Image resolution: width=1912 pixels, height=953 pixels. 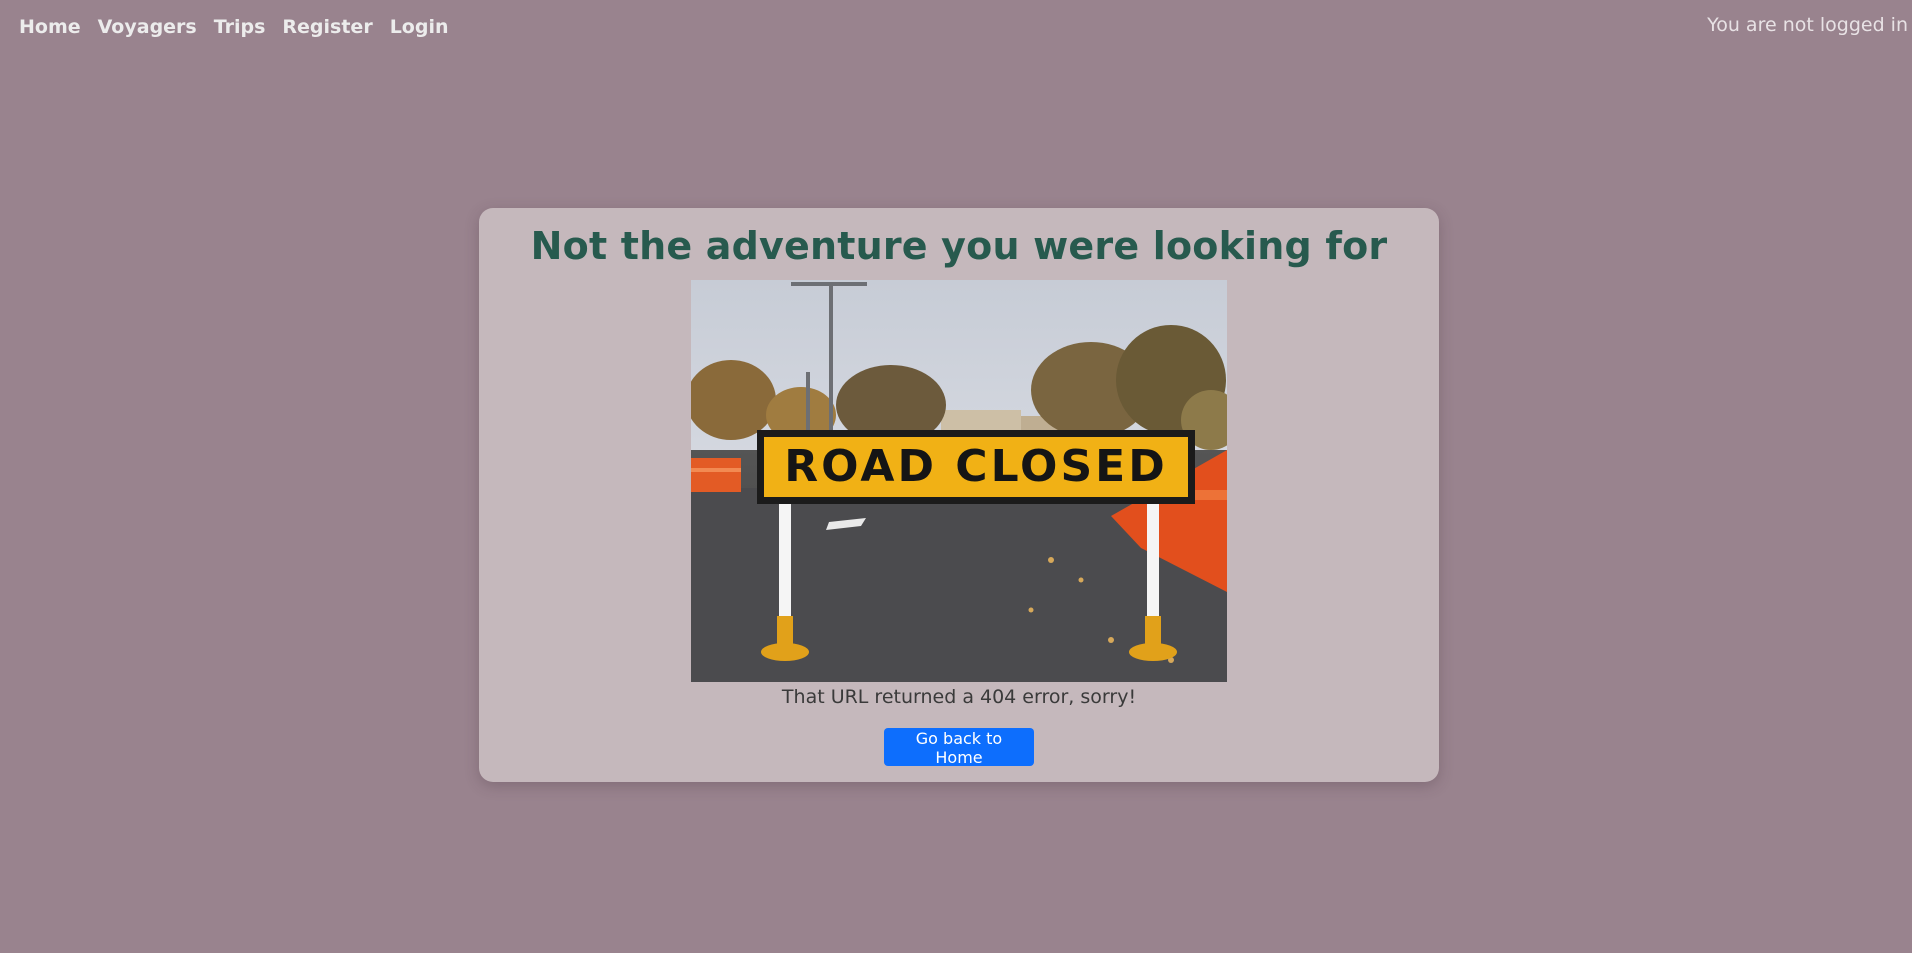 What do you see at coordinates (419, 27) in the screenshot?
I see `nav-login-link: Login` at bounding box center [419, 27].